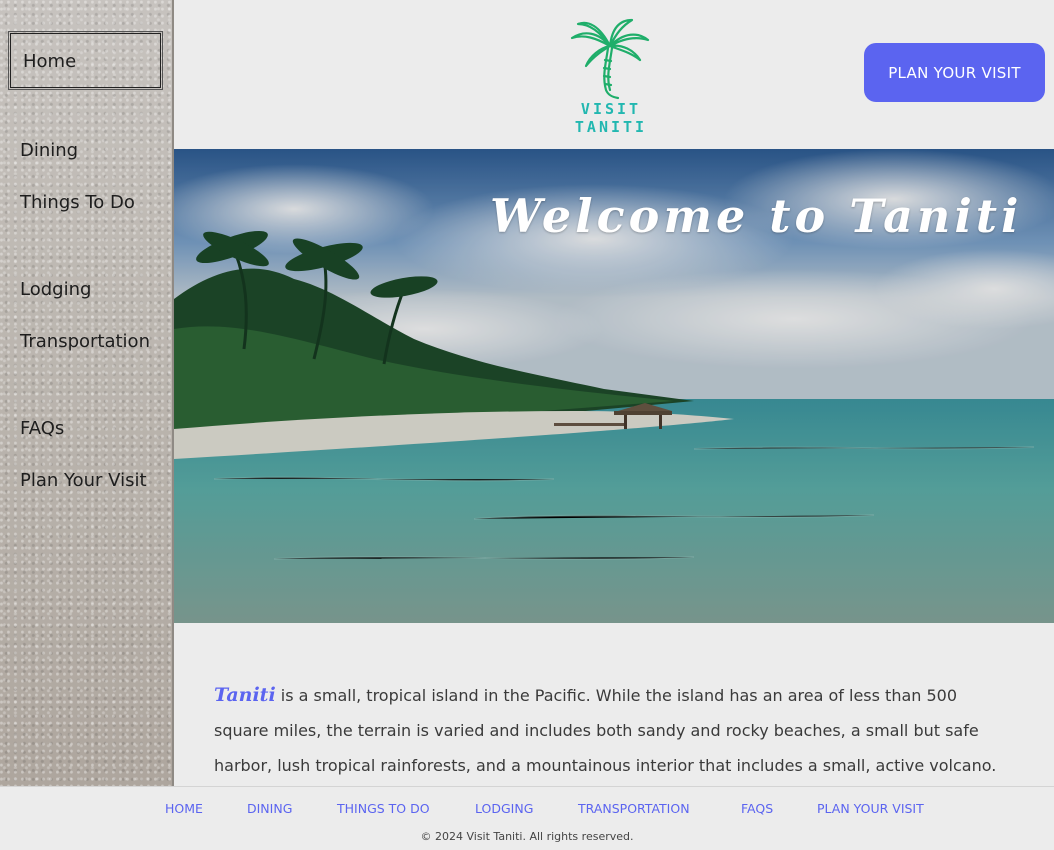 This screenshot has height=850, width=1054. Describe the element at coordinates (870, 808) in the screenshot. I see `footer-link-plan-your-visit: PLAN YOUR VISIT` at that location.